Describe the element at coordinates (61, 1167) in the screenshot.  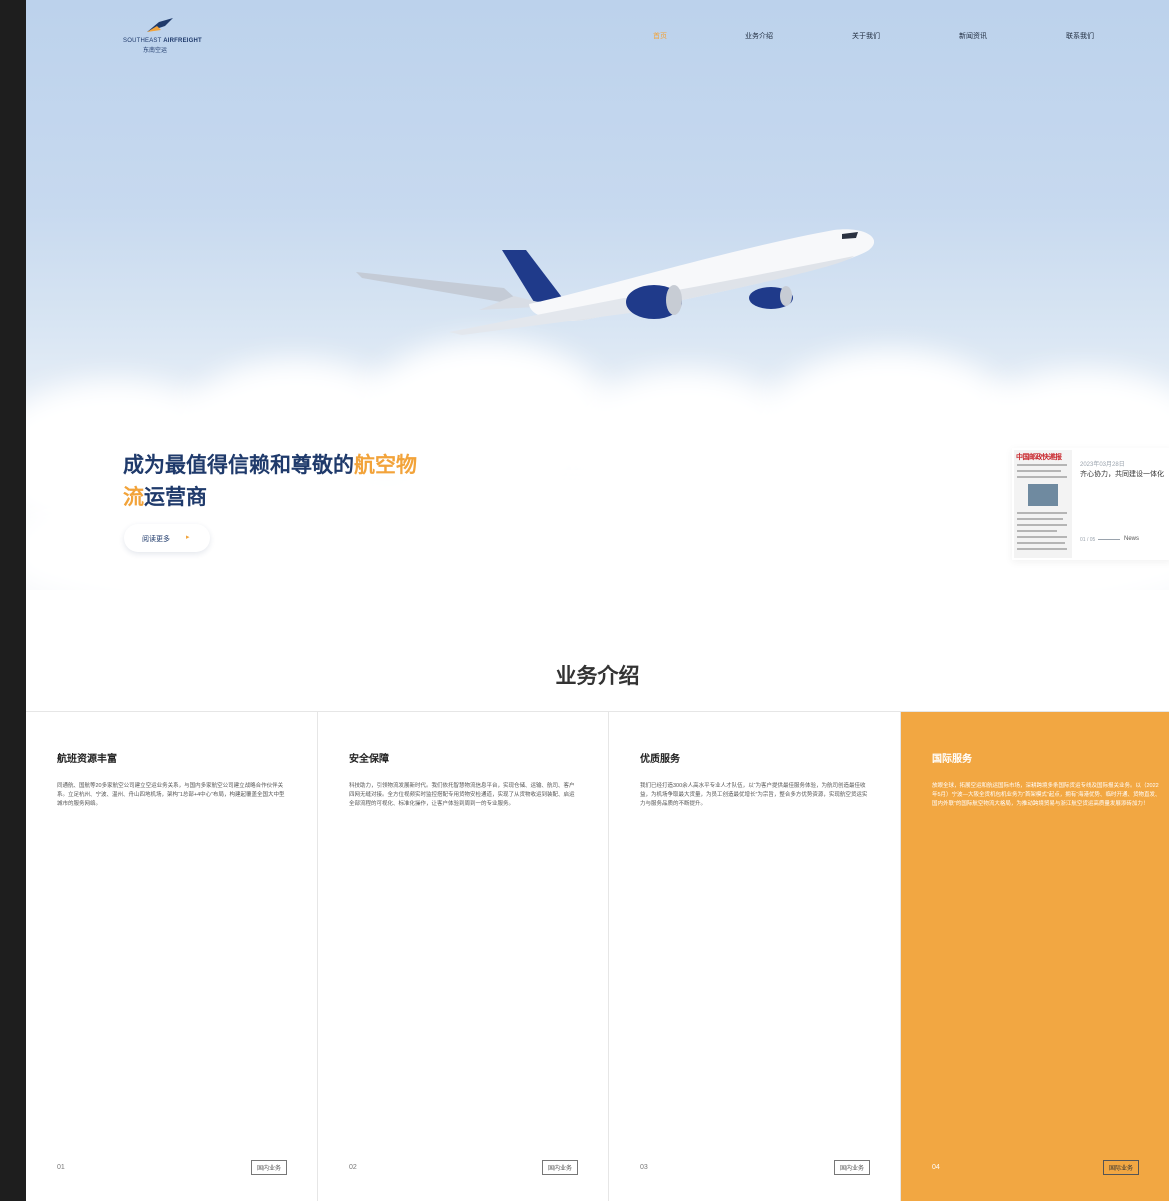
I see `card-number: 01` at that location.